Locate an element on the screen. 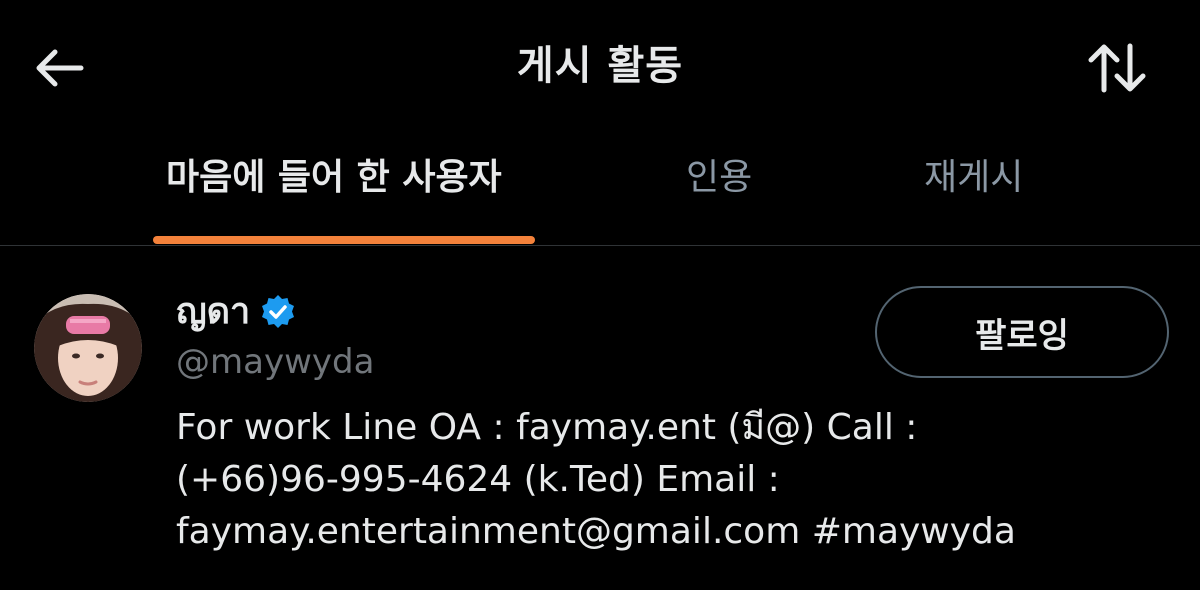 The width and height of the screenshot is (1200, 590). sort-arrows-icon is located at coordinates (1117, 68).